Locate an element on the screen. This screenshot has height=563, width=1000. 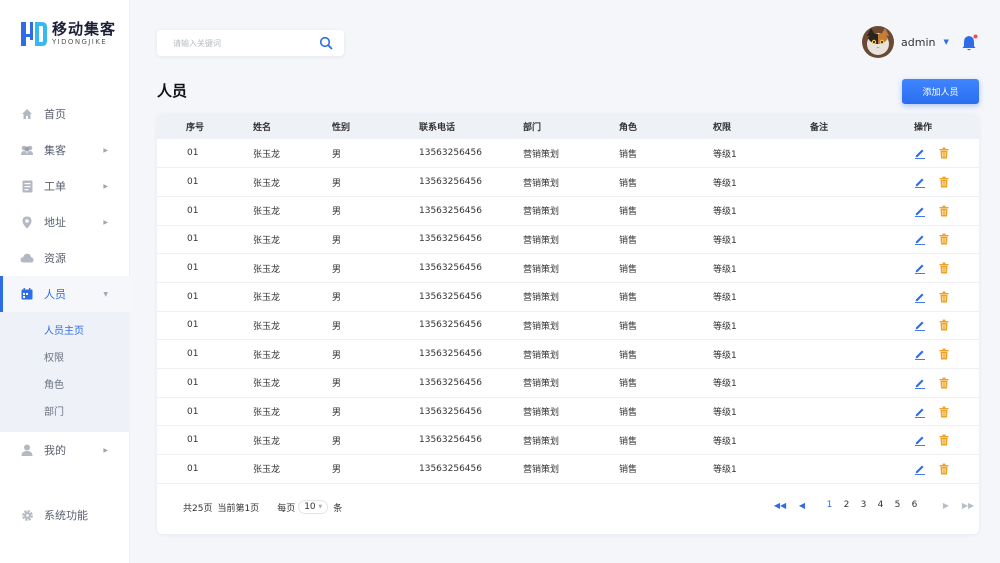
column-header: 操作 is located at coordinates (923, 128).